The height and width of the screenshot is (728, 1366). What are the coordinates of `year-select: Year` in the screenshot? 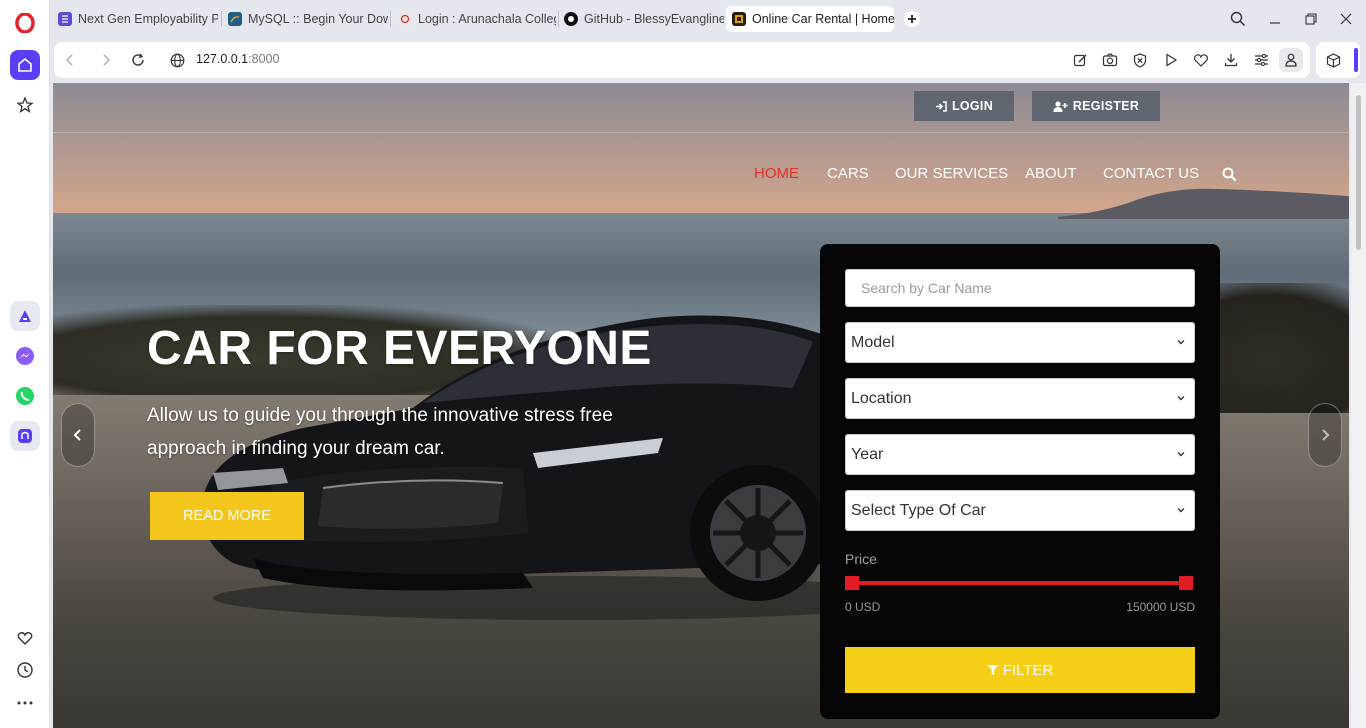 It's located at (1020, 454).